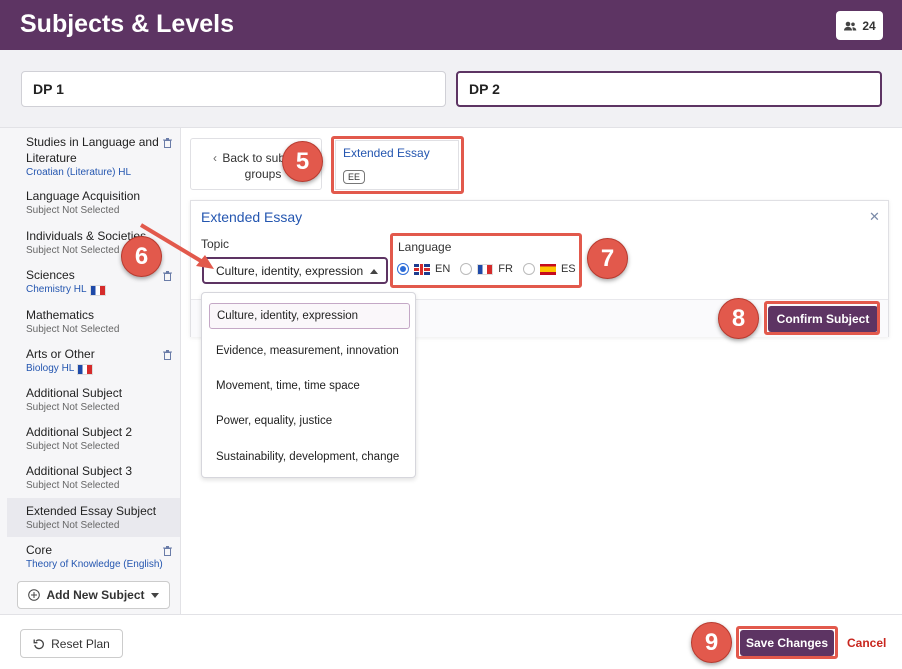 The image size is (902, 669). Describe the element at coordinates (787, 643) in the screenshot. I see `save-changes-button: Save Changes` at that location.